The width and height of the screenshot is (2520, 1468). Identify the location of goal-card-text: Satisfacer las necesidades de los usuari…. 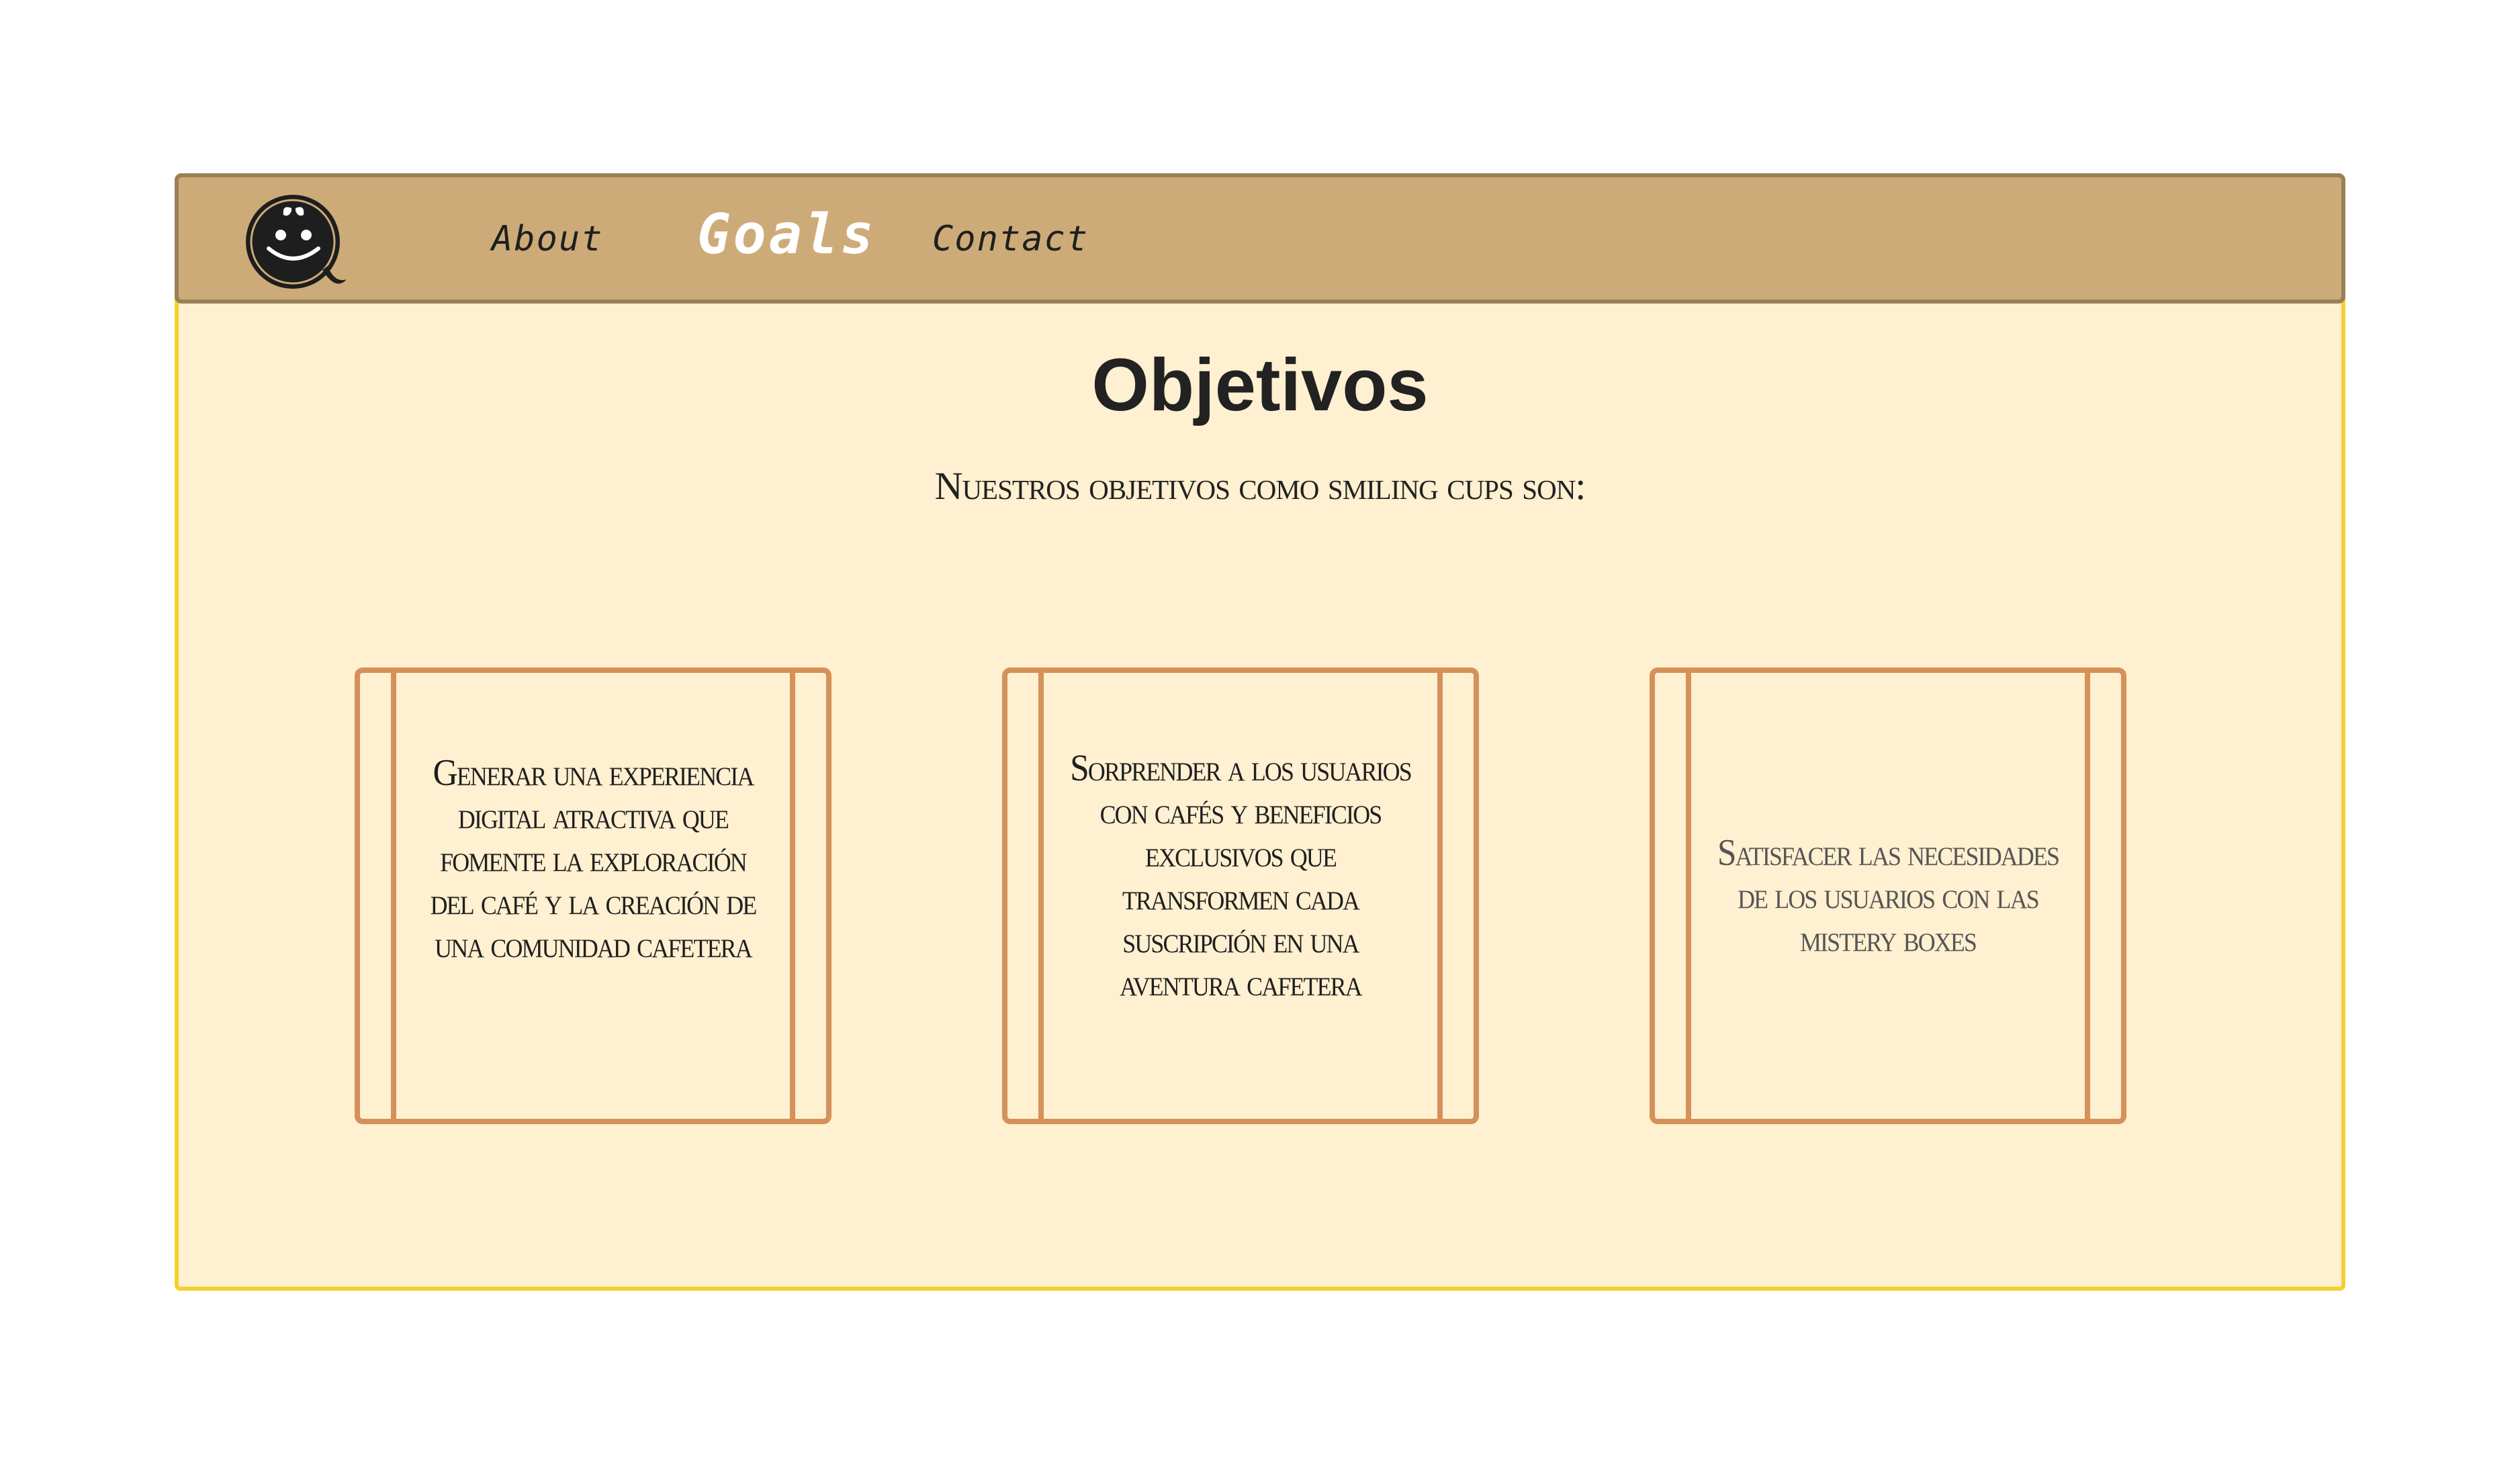
(1889, 896).